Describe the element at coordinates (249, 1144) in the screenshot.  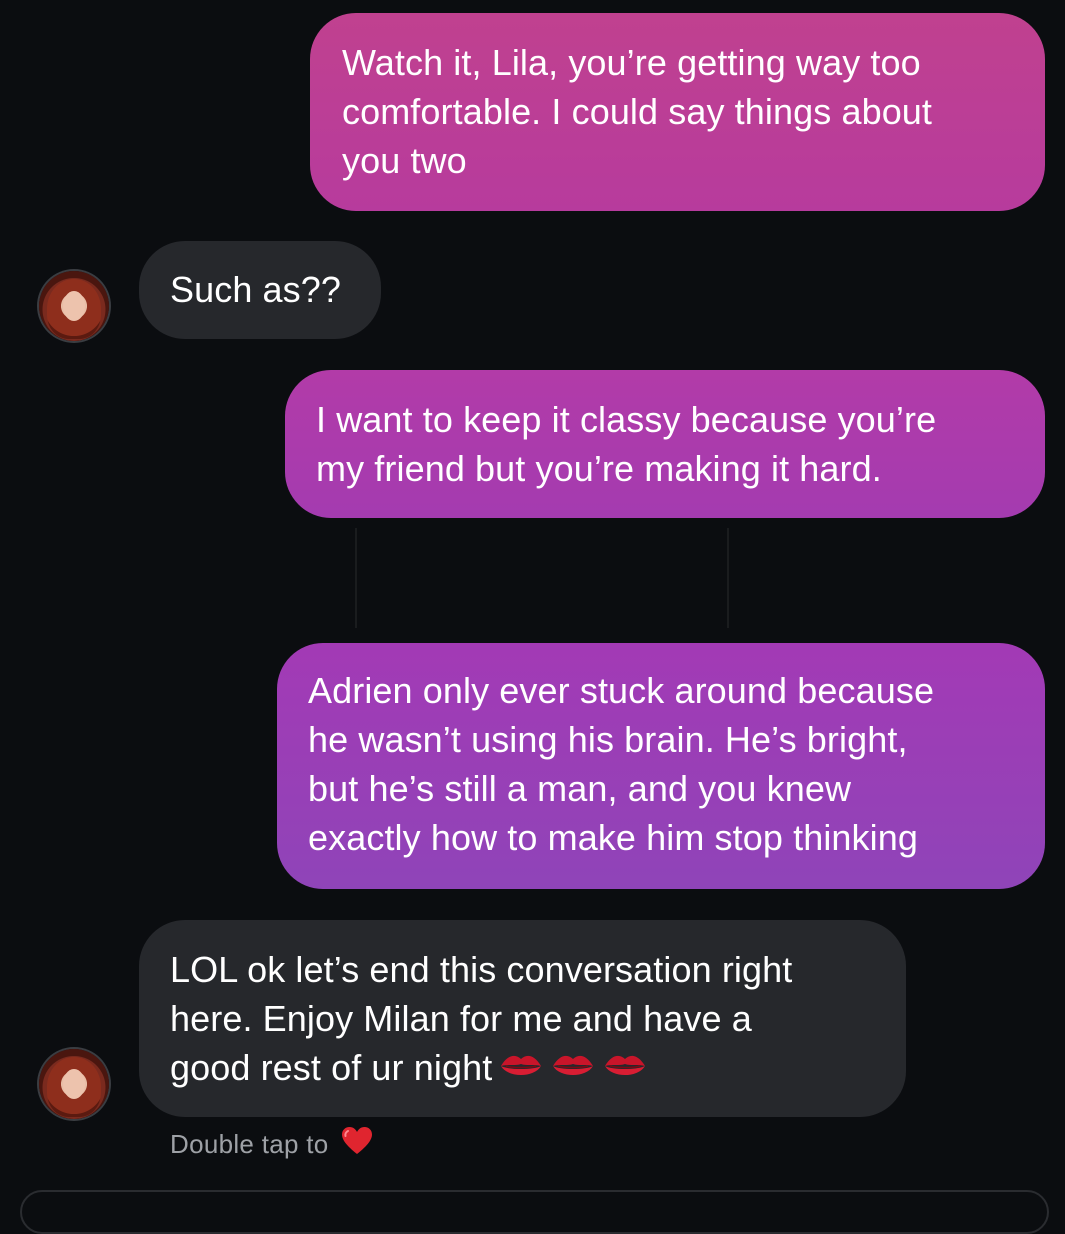
I see `hint-text: Double tap to` at that location.